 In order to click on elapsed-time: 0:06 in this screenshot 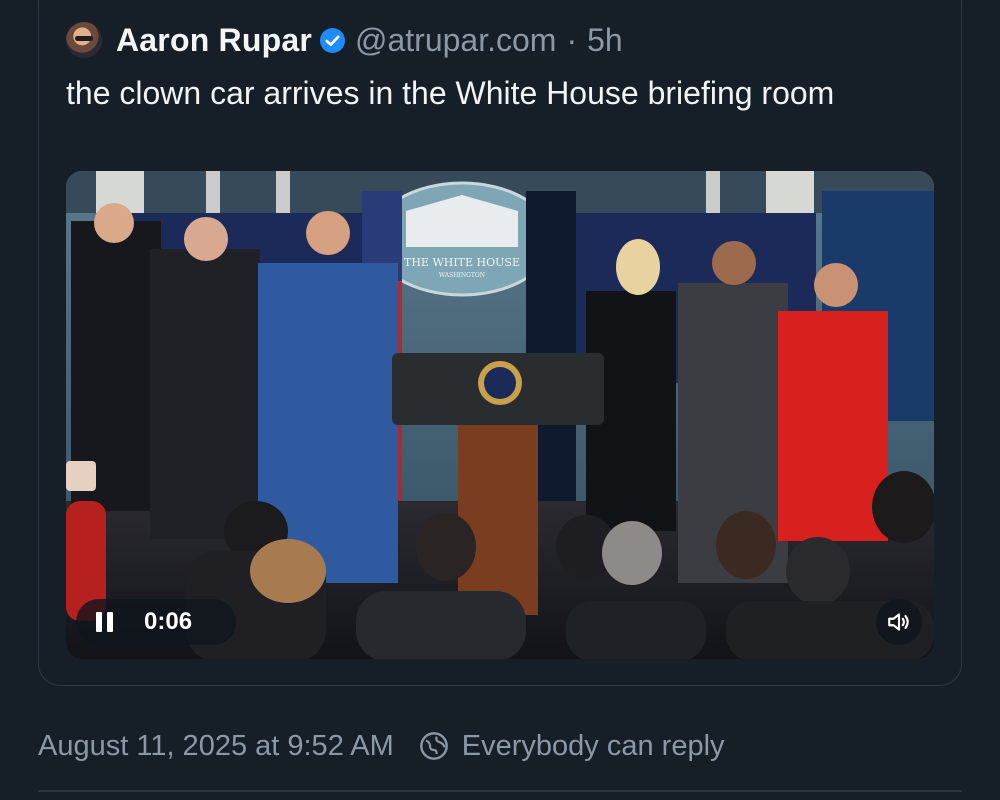, I will do `click(168, 621)`.